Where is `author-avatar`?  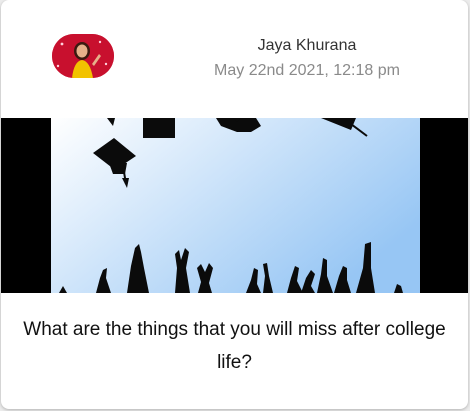
author-avatar is located at coordinates (83, 56).